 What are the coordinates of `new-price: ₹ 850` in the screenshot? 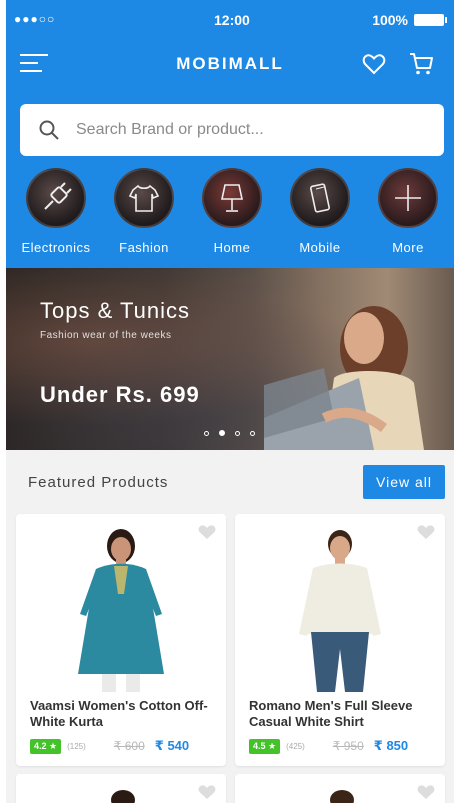 It's located at (391, 745).